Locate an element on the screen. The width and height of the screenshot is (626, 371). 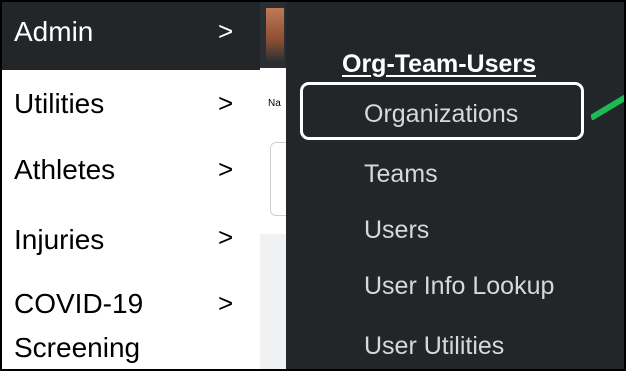
menu-item-utilities: Utilities > is located at coordinates (131, 102).